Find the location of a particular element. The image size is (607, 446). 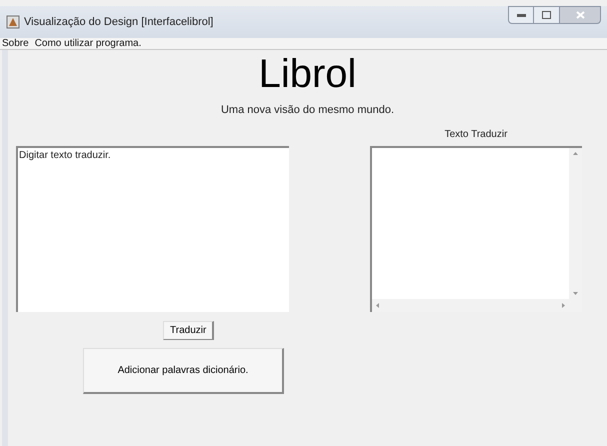

output-label: Texto Traduzir is located at coordinates (476, 135).